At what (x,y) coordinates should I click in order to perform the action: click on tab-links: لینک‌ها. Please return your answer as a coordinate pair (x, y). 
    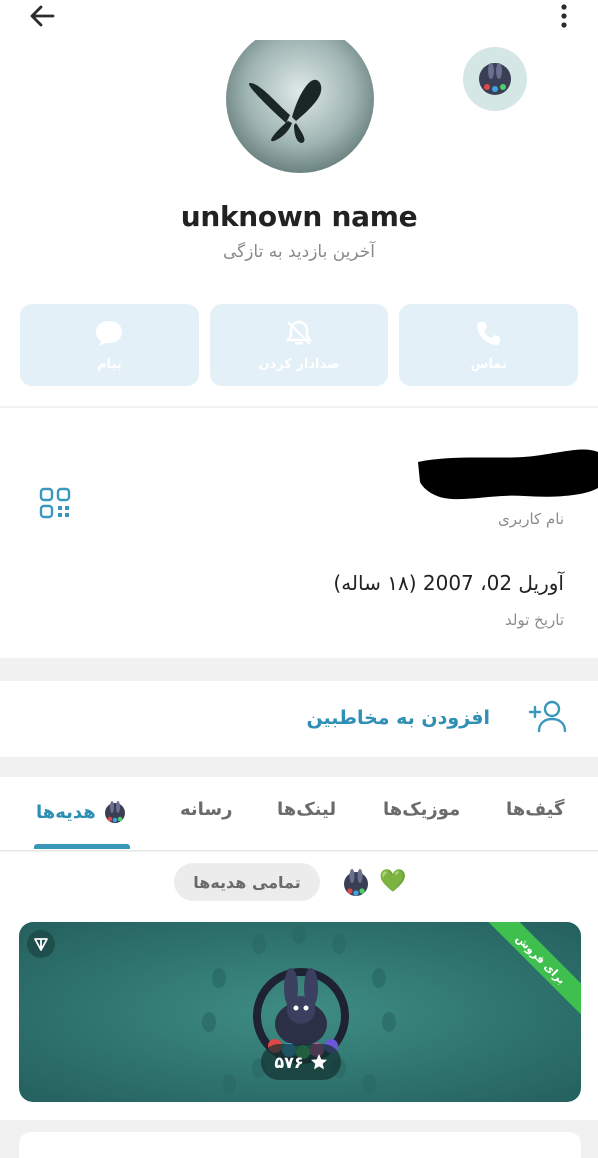
    Looking at the image, I should click on (306, 809).